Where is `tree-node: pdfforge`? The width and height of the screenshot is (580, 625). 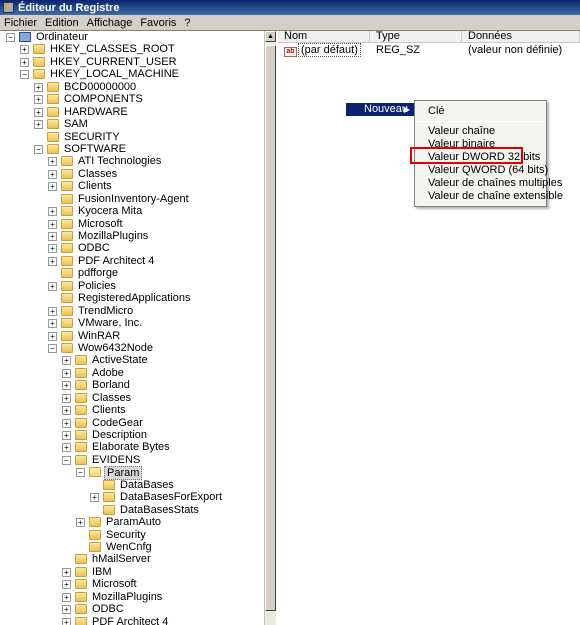
tree-node: pdfforge is located at coordinates (132, 273).